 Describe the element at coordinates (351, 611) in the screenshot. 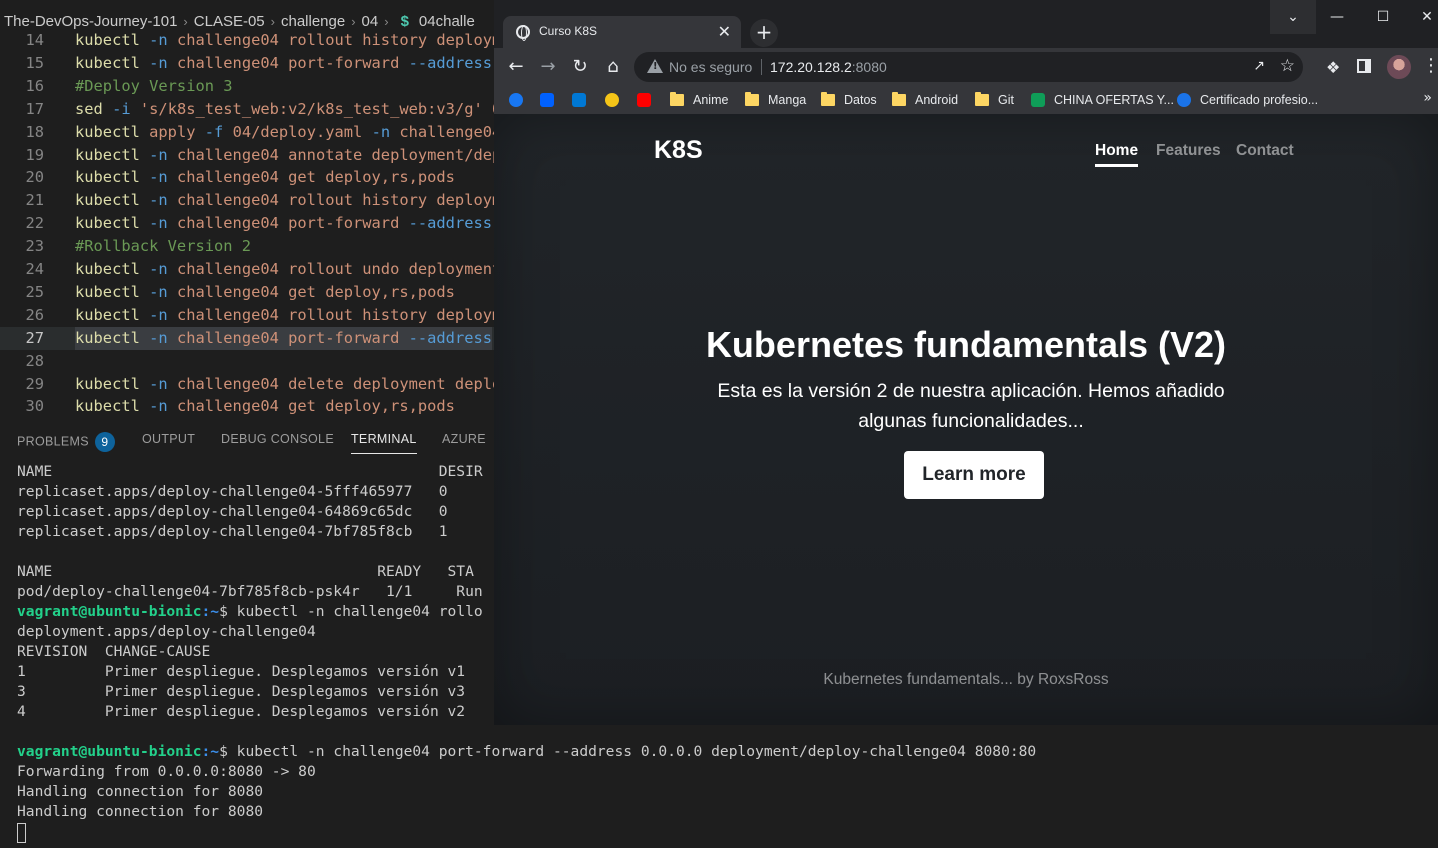

I see `terminal-text: $ kubectl -n challenge04 rollo` at that location.